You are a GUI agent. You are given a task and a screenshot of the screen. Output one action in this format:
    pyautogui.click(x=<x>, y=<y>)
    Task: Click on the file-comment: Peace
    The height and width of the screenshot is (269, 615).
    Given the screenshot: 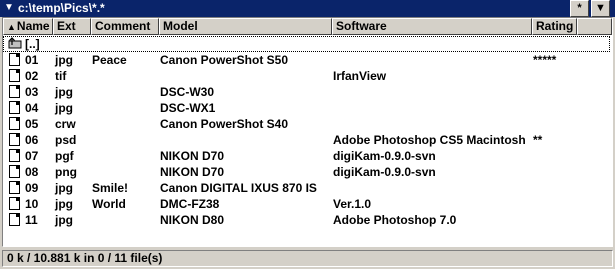 What is the action you would take?
    pyautogui.click(x=109, y=60)
    